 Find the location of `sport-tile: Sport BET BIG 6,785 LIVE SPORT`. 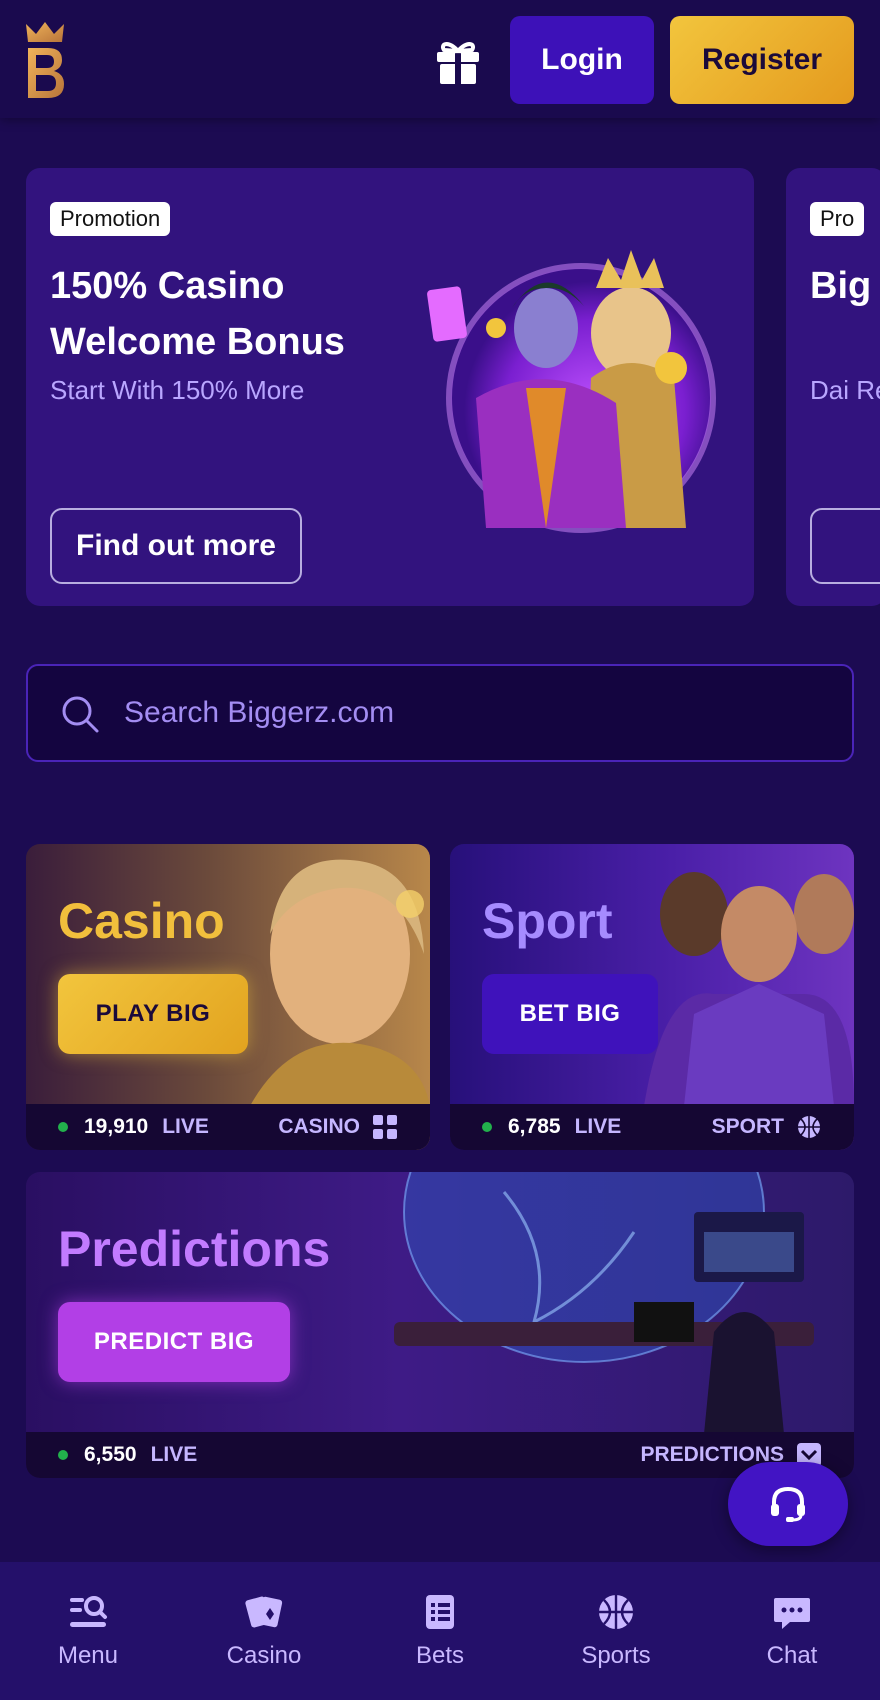

sport-tile: Sport BET BIG 6,785 LIVE SPORT is located at coordinates (652, 997).